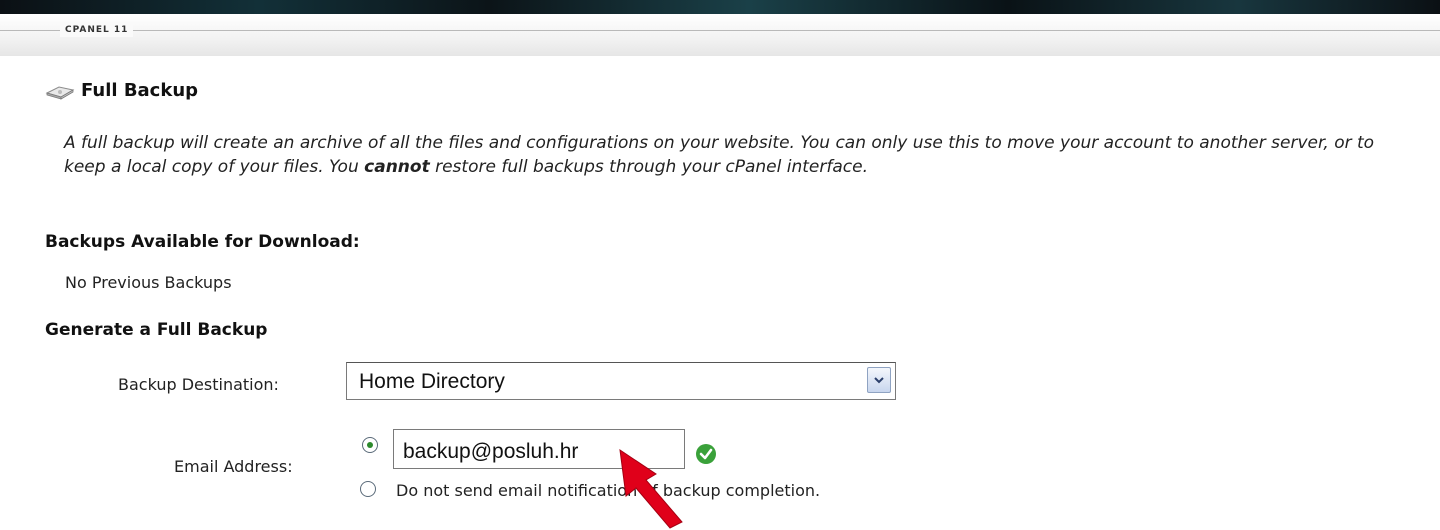 The image size is (1440, 530). Describe the element at coordinates (621, 381) in the screenshot. I see `backup-destination-select: Home Directory` at that location.